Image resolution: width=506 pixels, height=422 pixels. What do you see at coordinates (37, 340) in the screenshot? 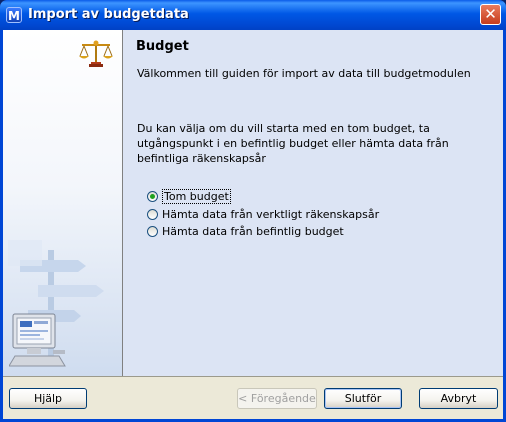
I see `computer-illustration` at bounding box center [37, 340].